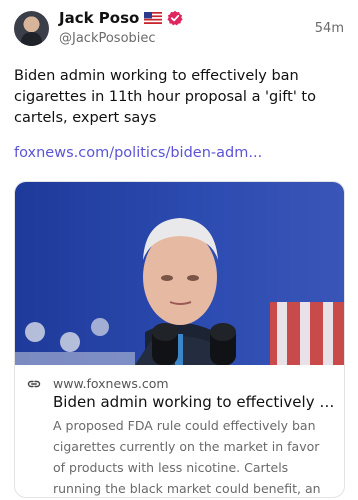  What do you see at coordinates (34, 384) in the screenshot?
I see `link-icon` at bounding box center [34, 384].